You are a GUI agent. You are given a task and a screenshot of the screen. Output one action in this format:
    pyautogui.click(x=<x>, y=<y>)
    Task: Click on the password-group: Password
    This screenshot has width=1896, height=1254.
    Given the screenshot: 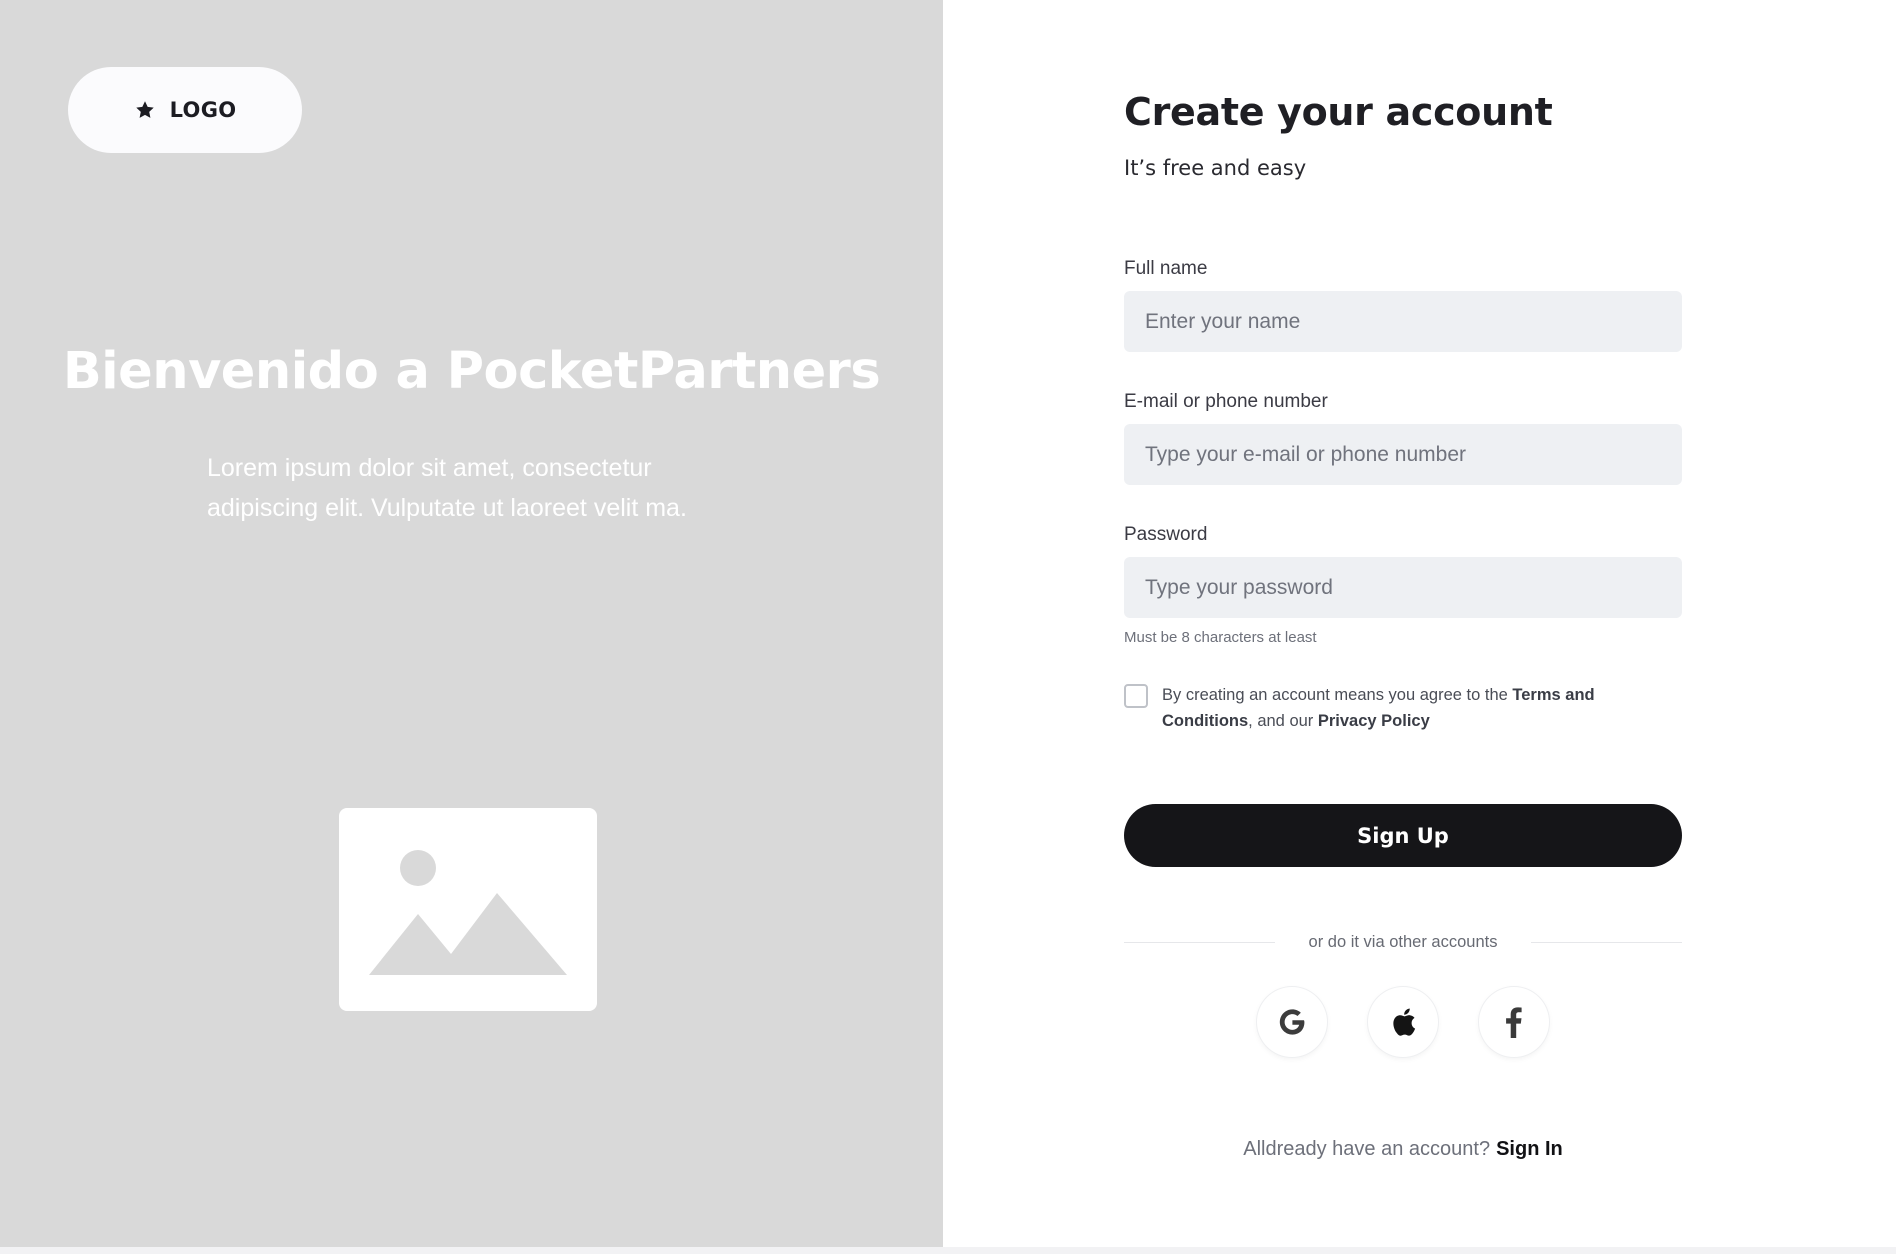 What is the action you would take?
    pyautogui.click(x=1403, y=571)
    